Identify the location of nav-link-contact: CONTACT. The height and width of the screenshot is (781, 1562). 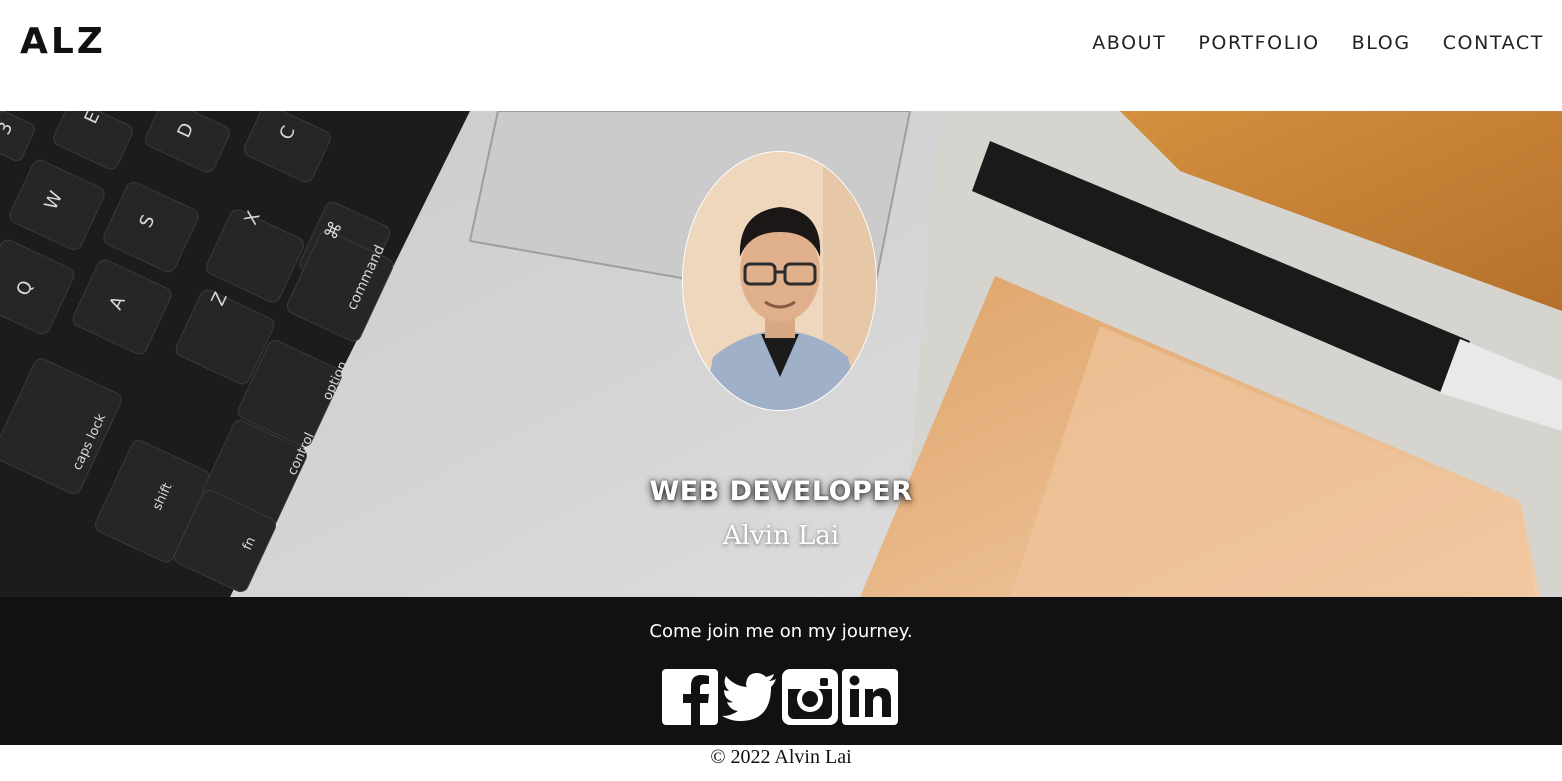
(1493, 43).